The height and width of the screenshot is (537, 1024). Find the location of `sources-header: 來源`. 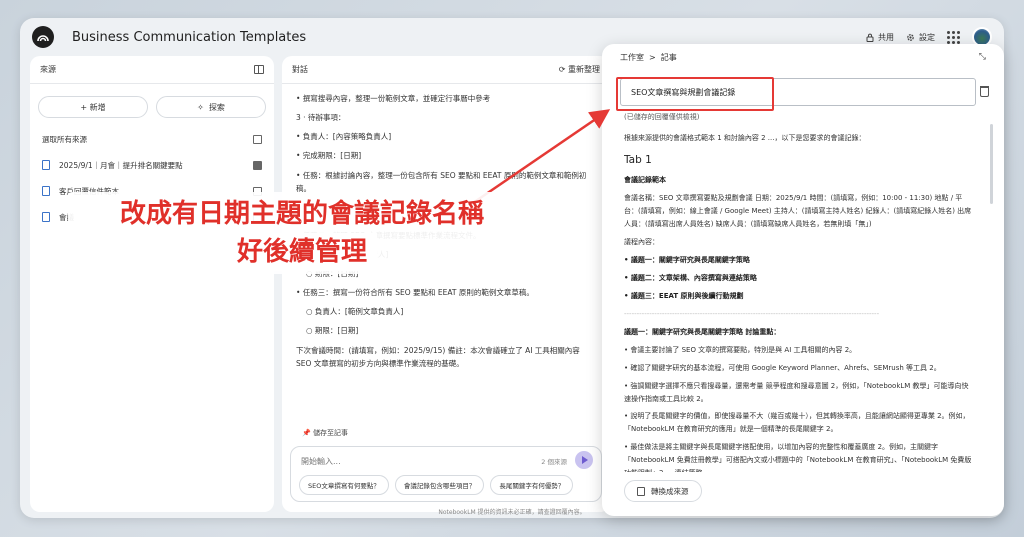

sources-header: 來源 is located at coordinates (48, 69).